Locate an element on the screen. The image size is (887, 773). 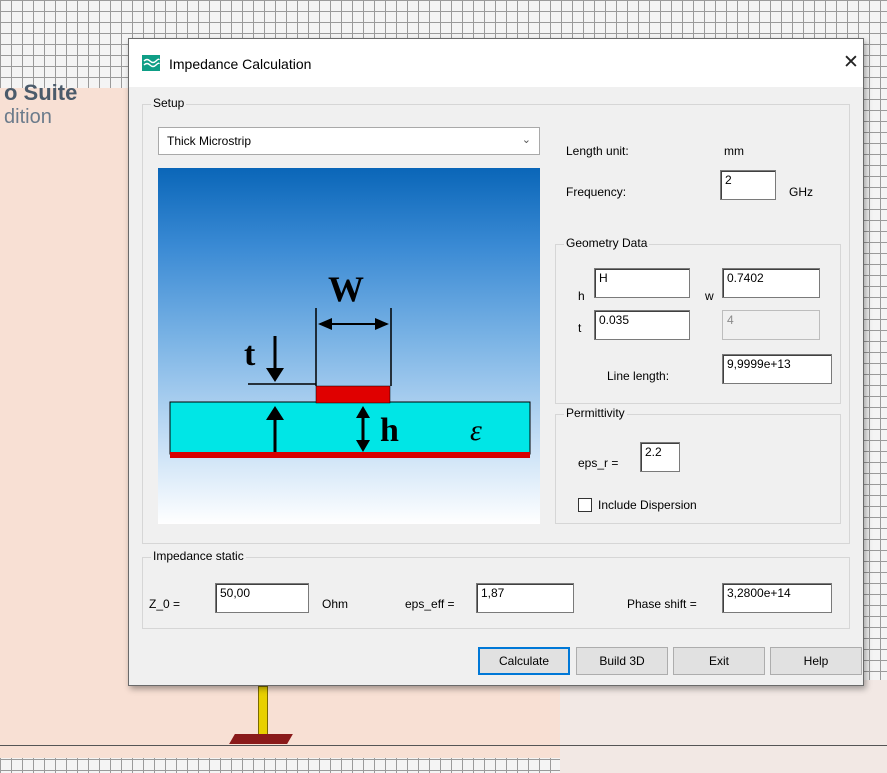
frequency-input: 2 is located at coordinates (748, 185).